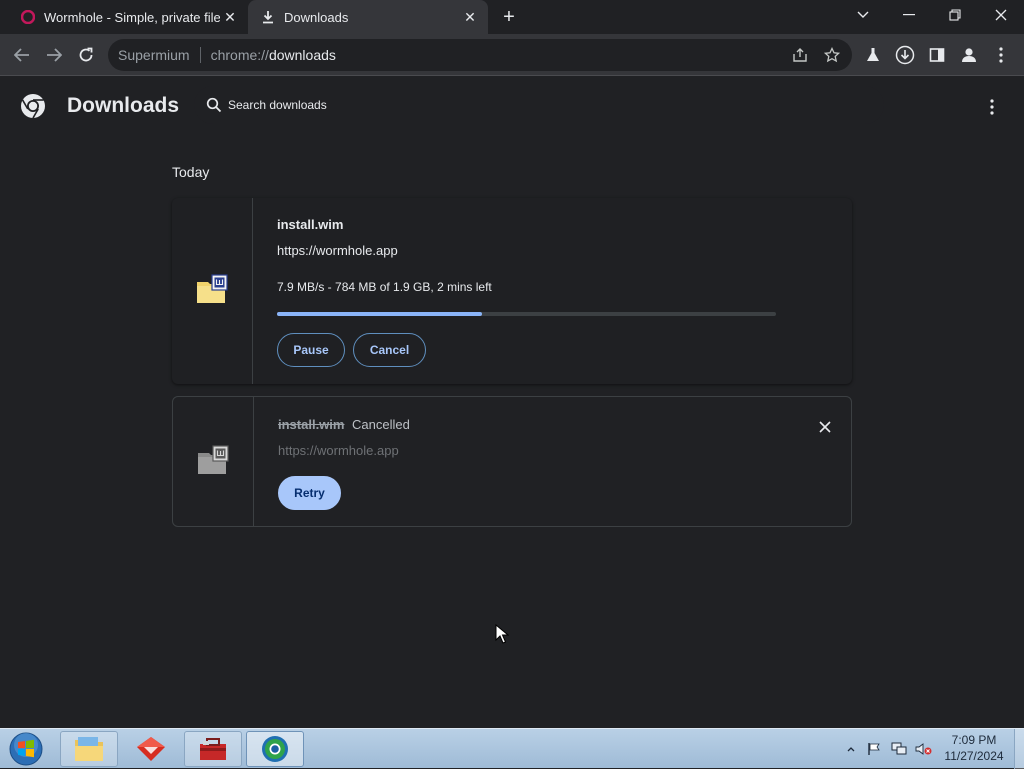 This screenshot has width=1024, height=769. I want to click on cancelled-status-label: Cancelled, so click(381, 424).